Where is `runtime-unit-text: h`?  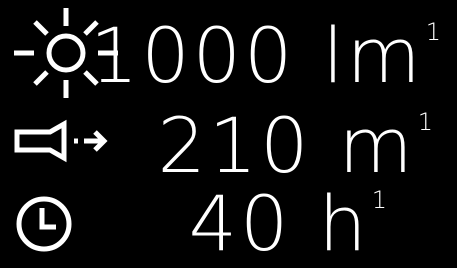
runtime-unit-text: h is located at coordinates (344, 223).